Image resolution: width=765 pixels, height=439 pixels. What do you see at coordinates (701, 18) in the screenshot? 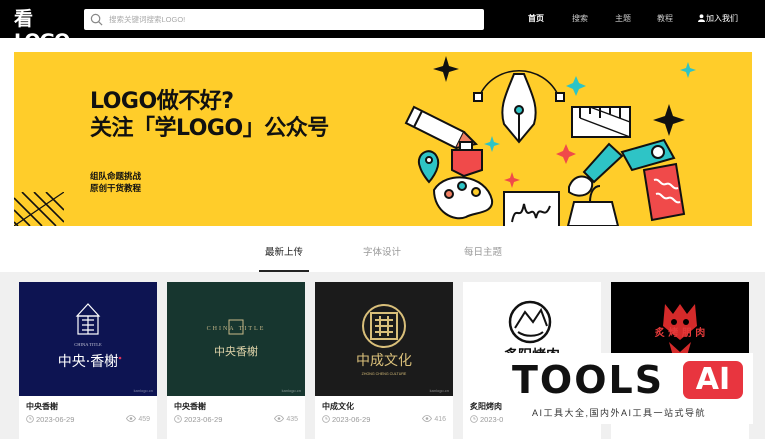
I see `user-icon` at bounding box center [701, 18].